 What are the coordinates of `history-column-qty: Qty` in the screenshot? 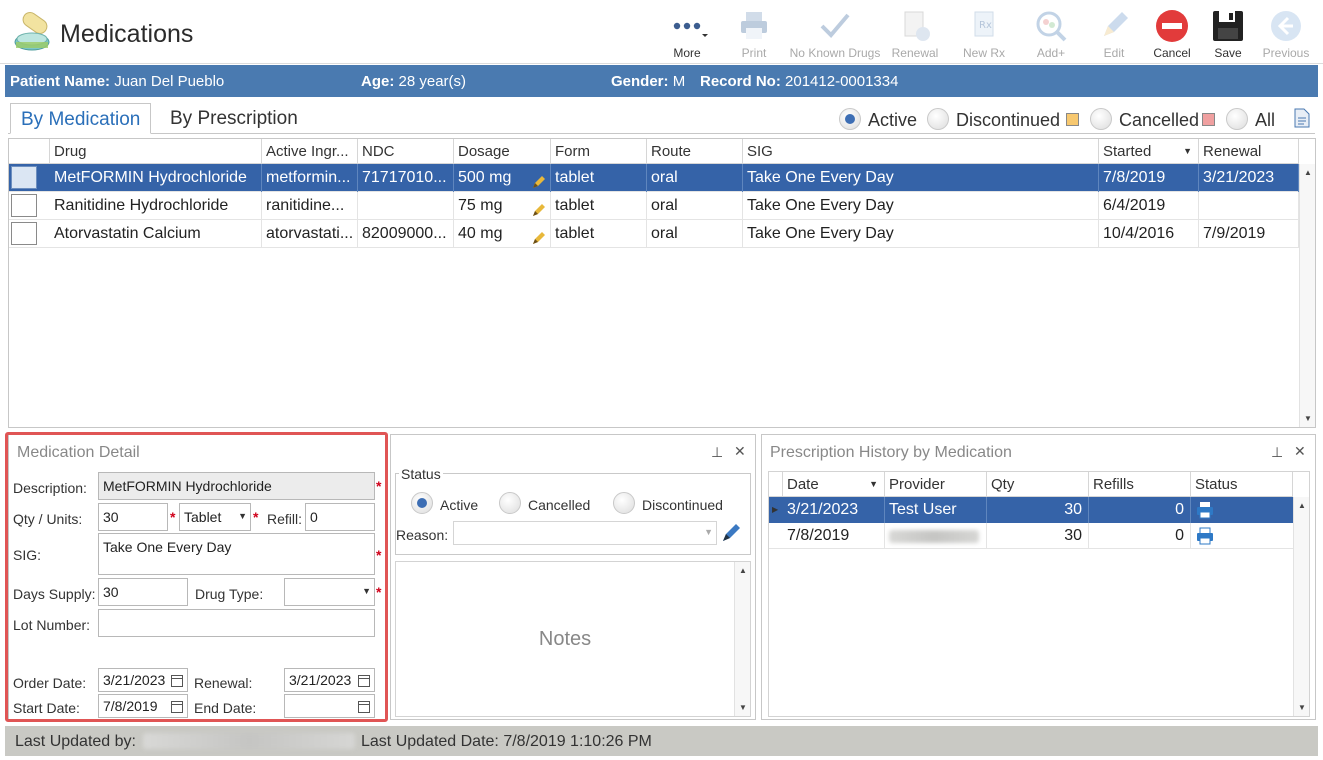 It's located at (1038, 484).